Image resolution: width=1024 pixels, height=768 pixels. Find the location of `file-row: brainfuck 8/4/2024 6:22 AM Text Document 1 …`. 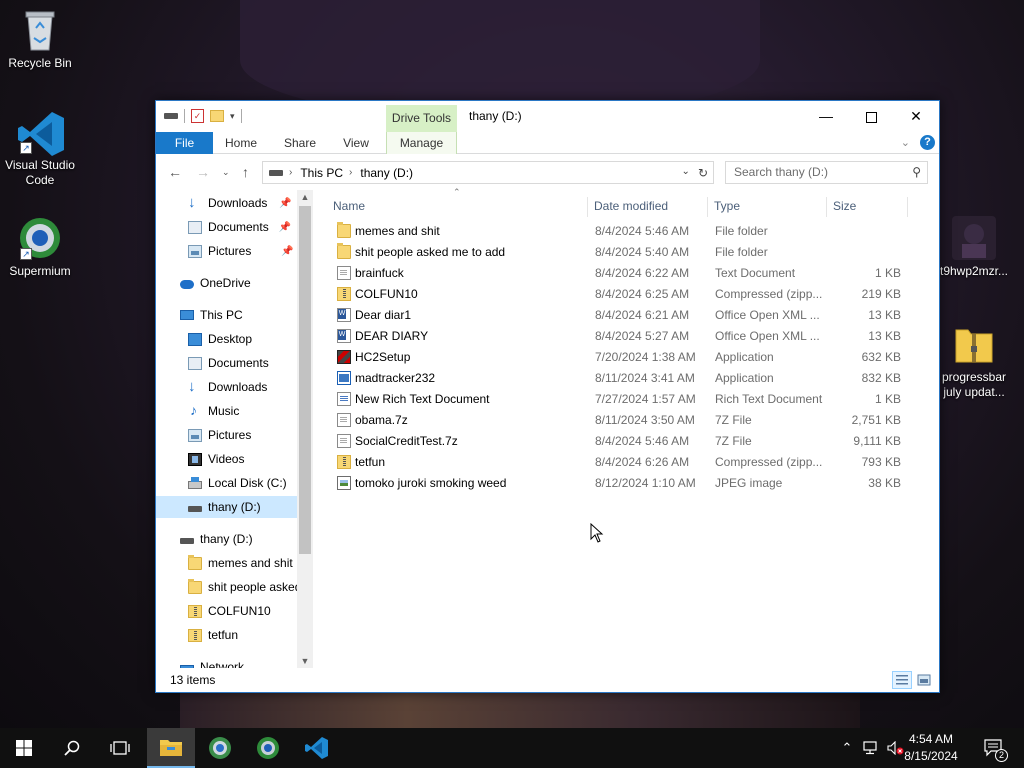

file-row: brainfuck 8/4/2024 6:22 AM Text Document 1 … is located at coordinates (618, 273).